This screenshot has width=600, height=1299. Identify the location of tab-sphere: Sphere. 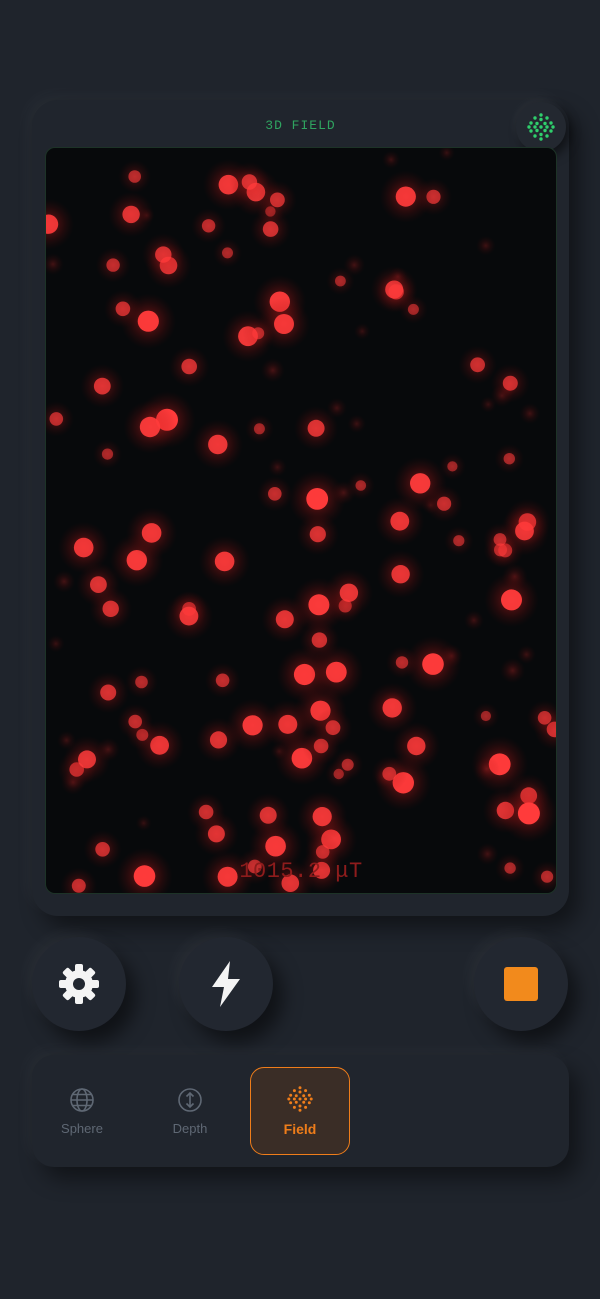
(82, 1111).